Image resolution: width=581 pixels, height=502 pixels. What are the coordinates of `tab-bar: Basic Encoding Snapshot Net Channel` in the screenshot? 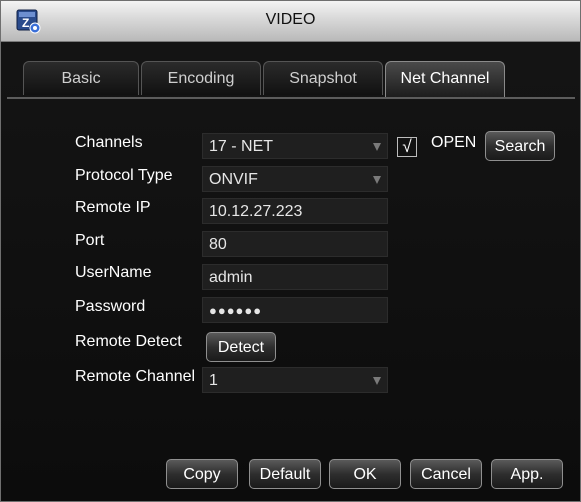 It's located at (291, 80).